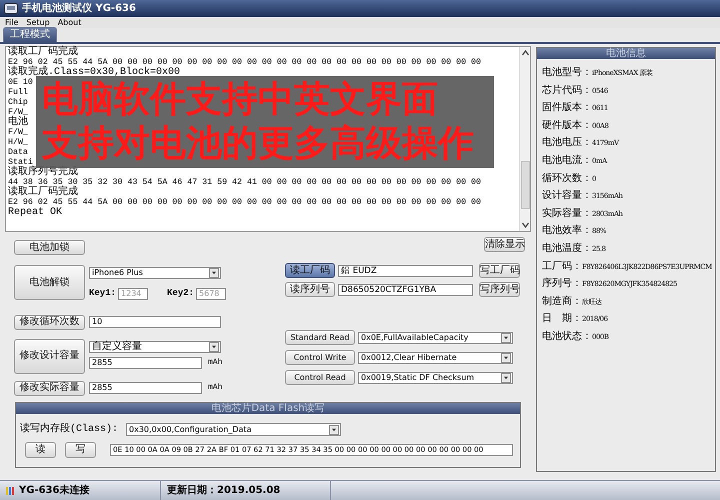 This screenshot has width=720, height=500. I want to click on cycle-count-button: 修改循环次数, so click(49, 322).